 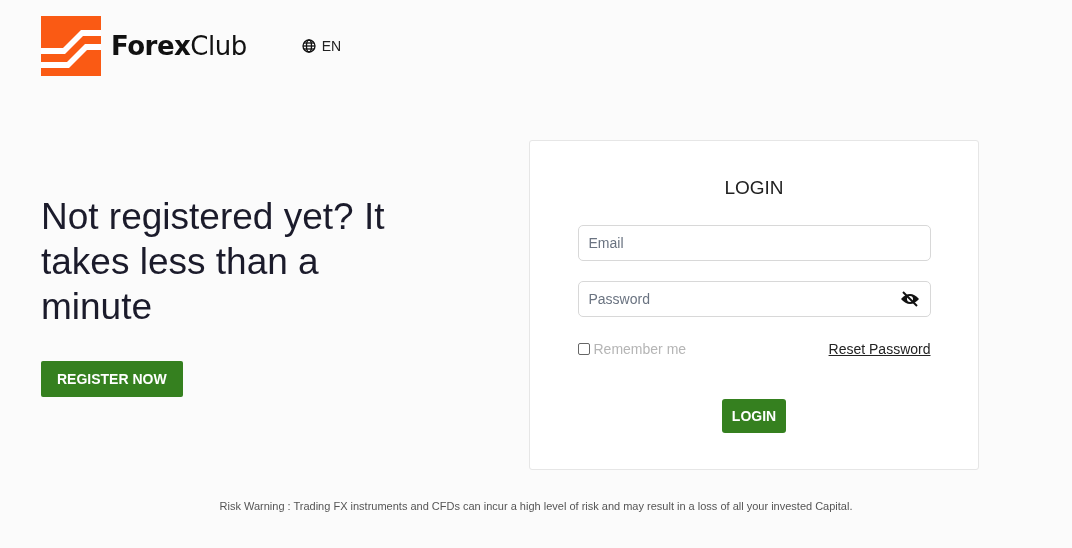 What do you see at coordinates (71, 46) in the screenshot?
I see `logo-icon` at bounding box center [71, 46].